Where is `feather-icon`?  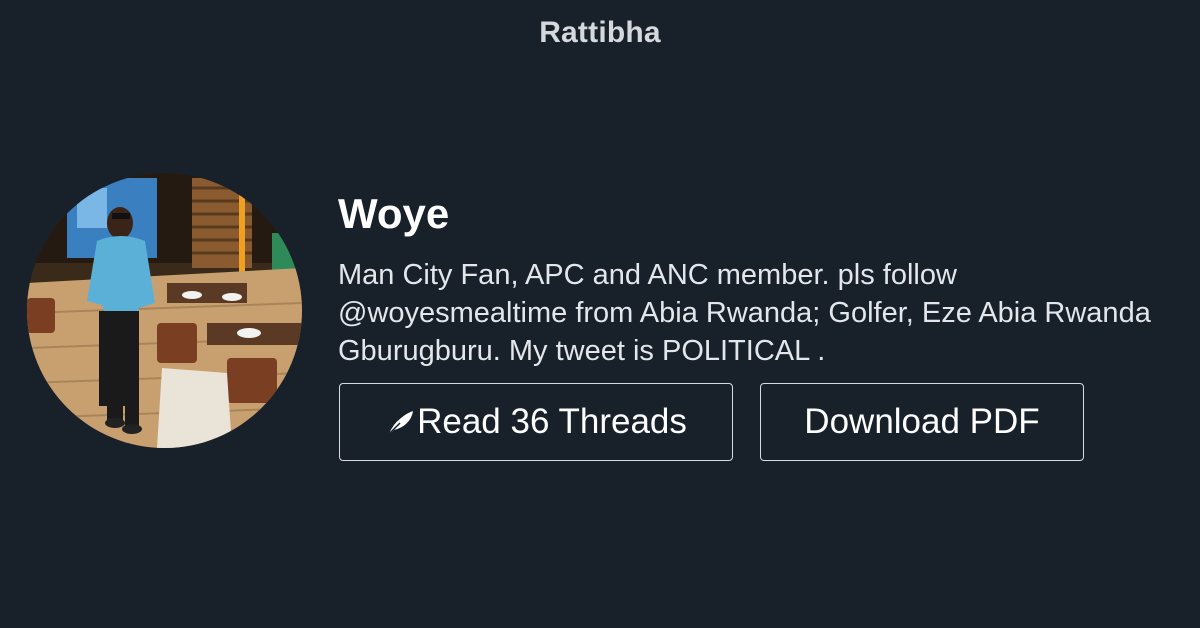
feather-icon is located at coordinates (400, 427).